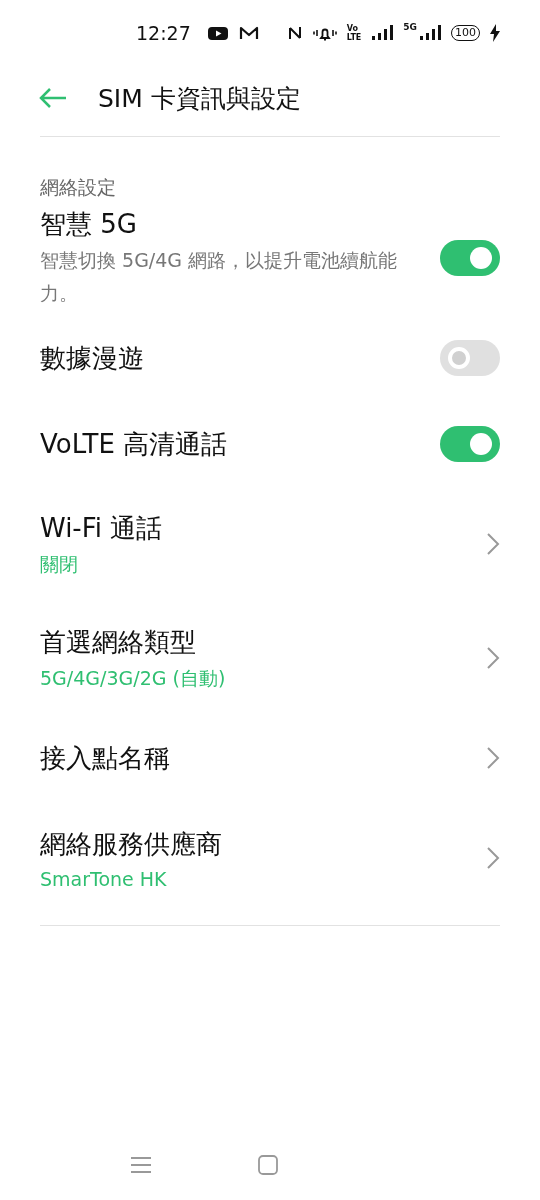 The image size is (540, 1200). I want to click on settings-row: 智慧 5G 智慧切換 5G/4G 網路，以提升電池續航能力。, so click(270, 258).